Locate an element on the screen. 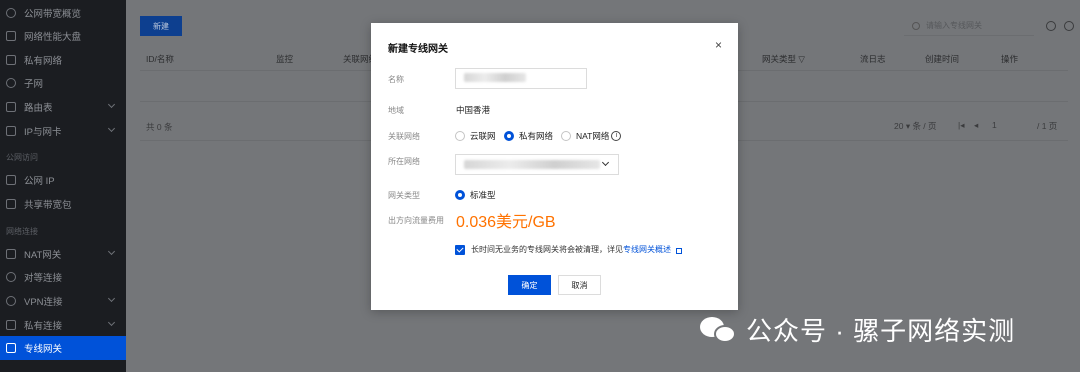 The width and height of the screenshot is (1080, 372). radio-label: 私有网络 is located at coordinates (536, 136).